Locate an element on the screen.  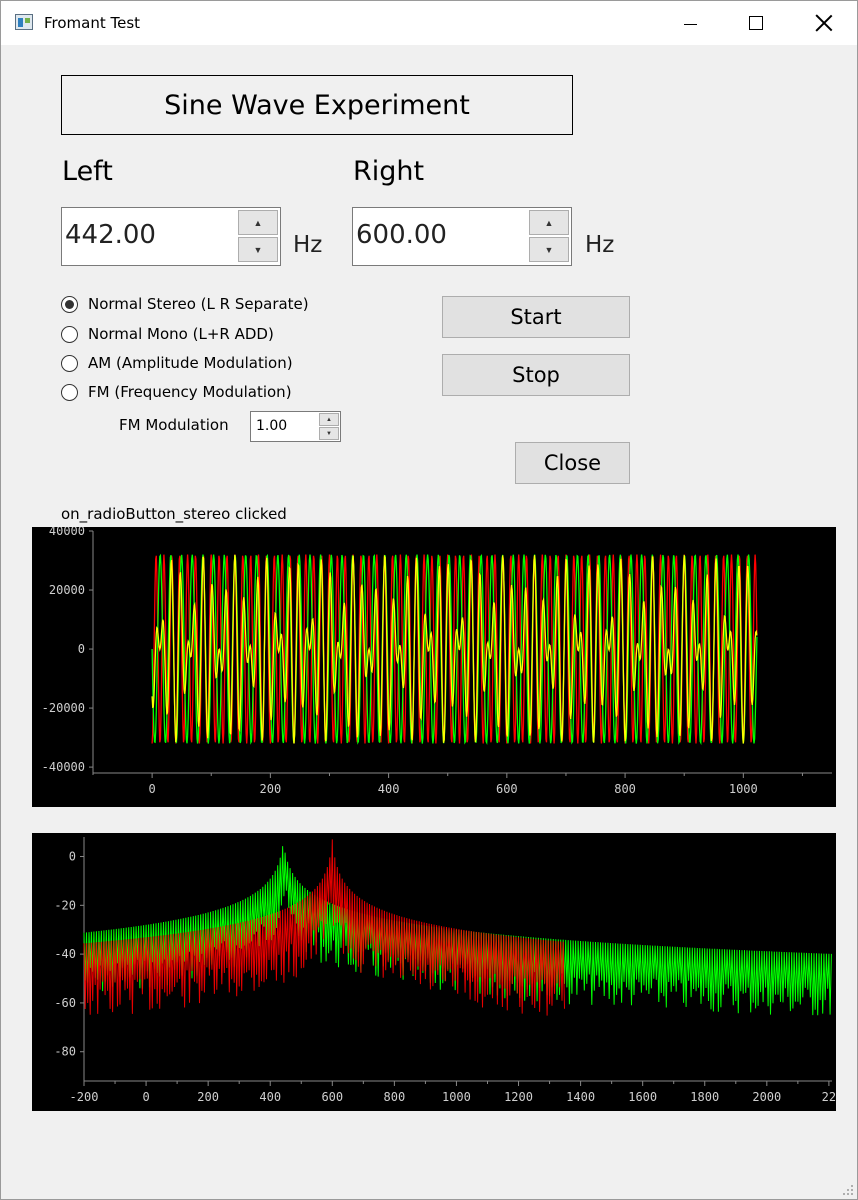
radio-fm: FM (Frequency Modulation) is located at coordinates (176, 392).